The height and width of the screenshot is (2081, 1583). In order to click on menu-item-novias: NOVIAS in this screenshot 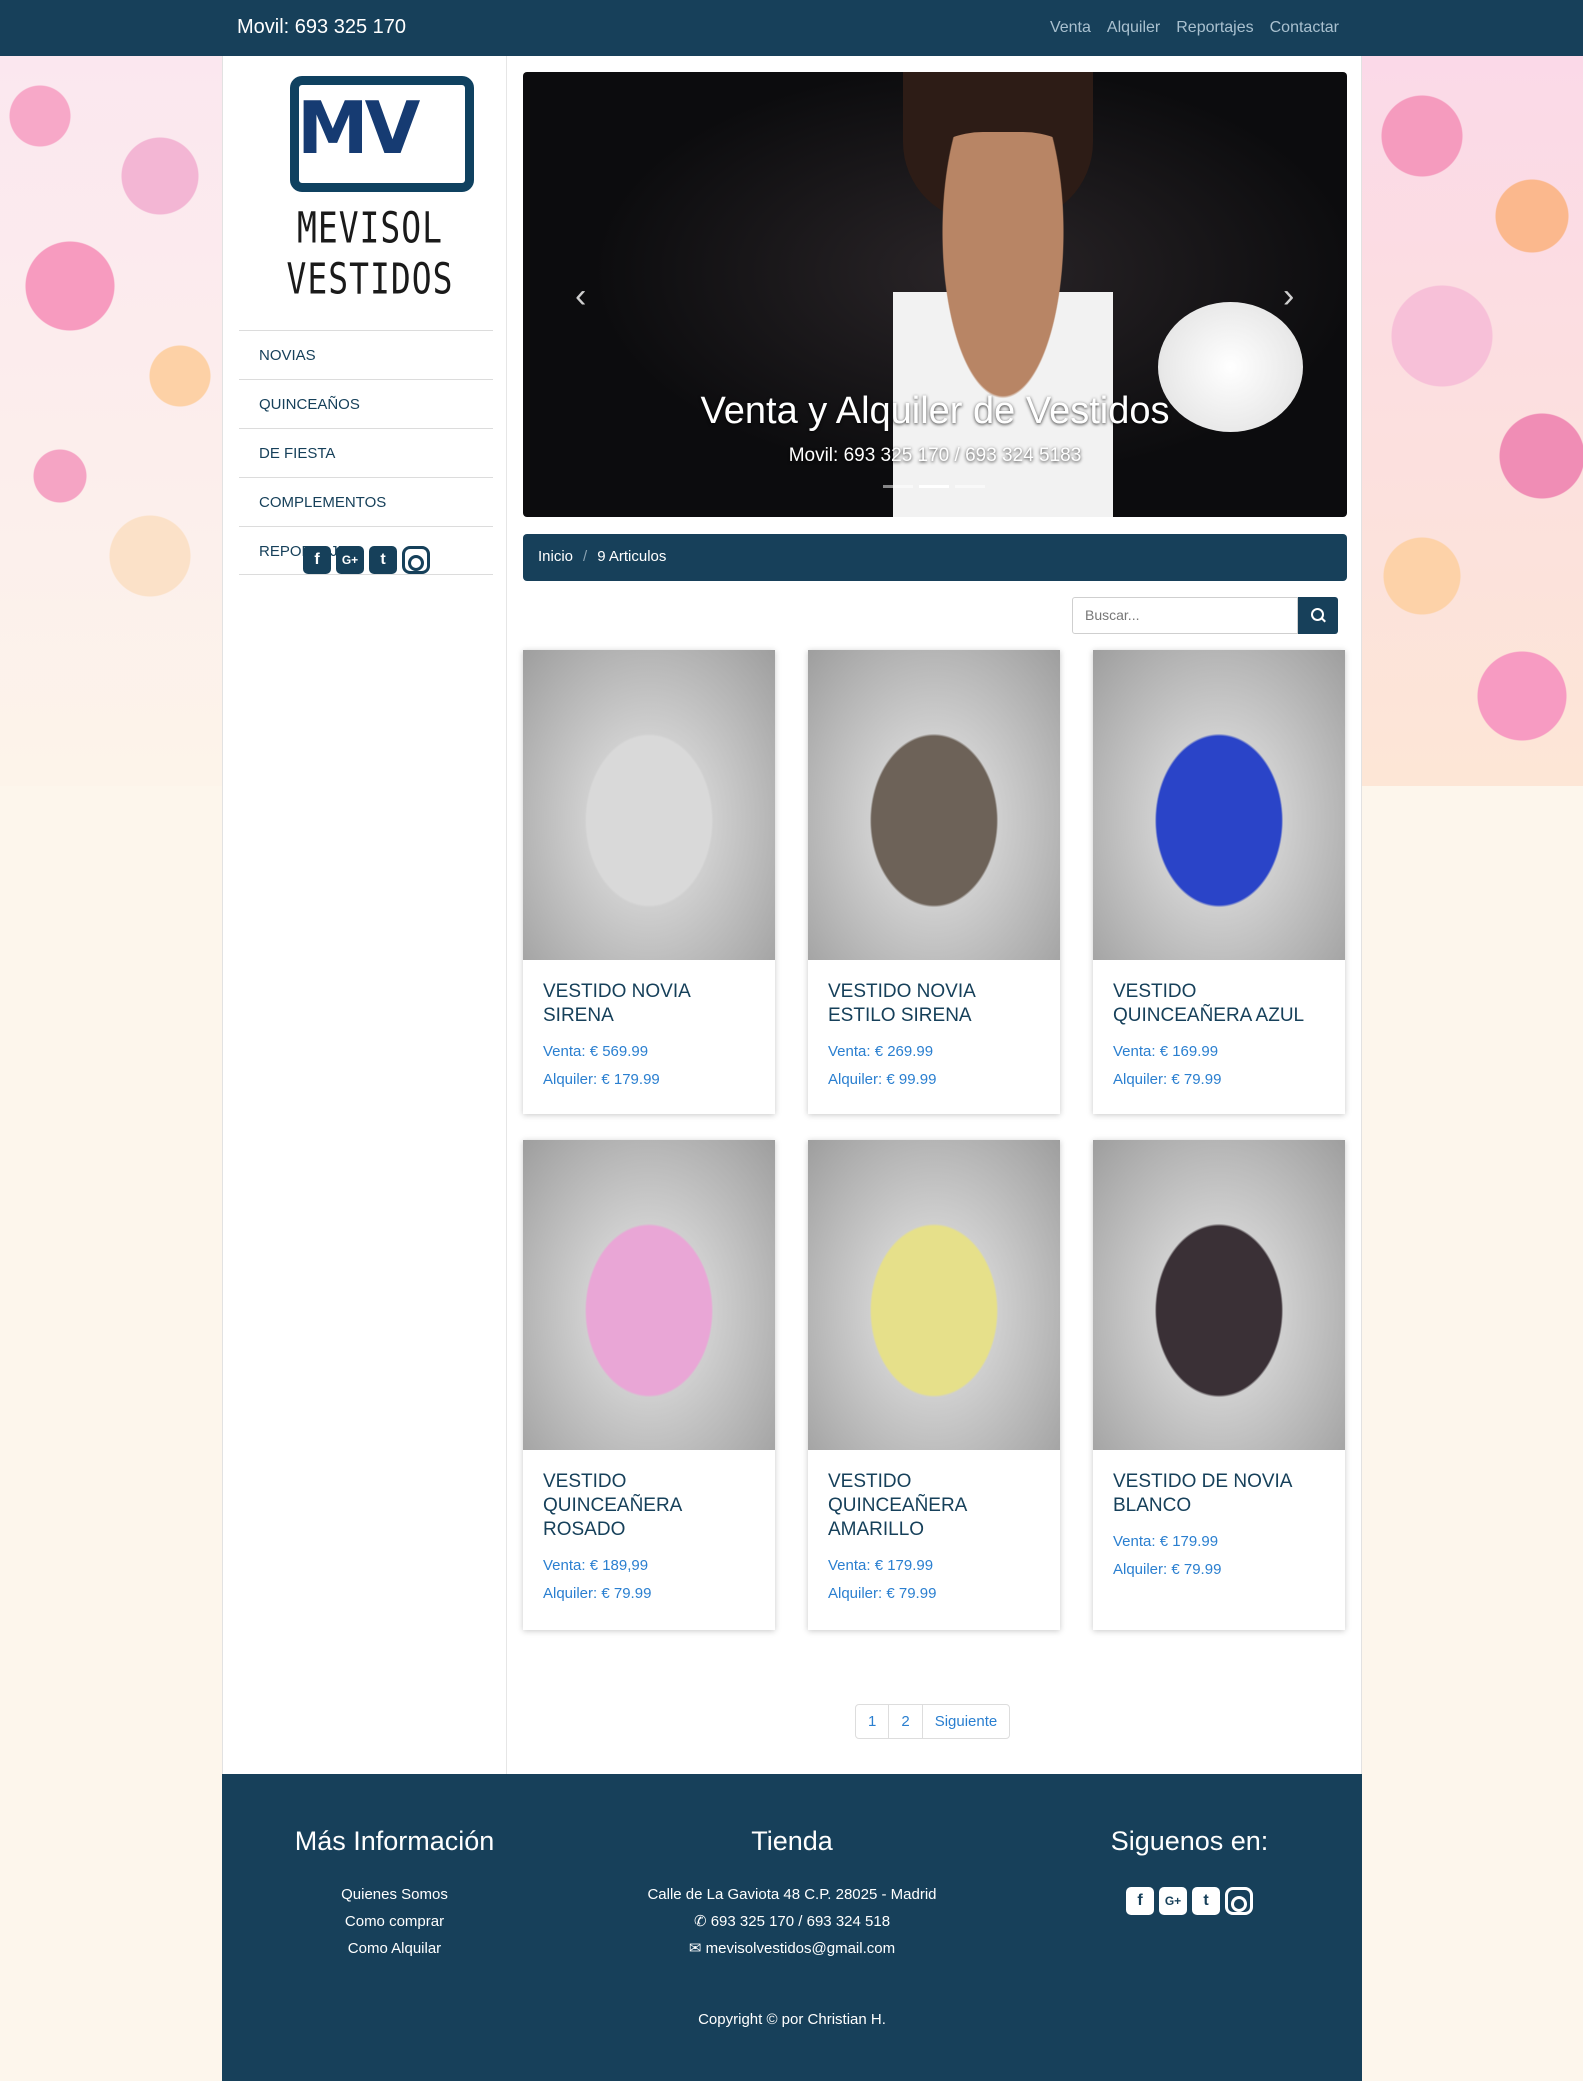, I will do `click(366, 354)`.